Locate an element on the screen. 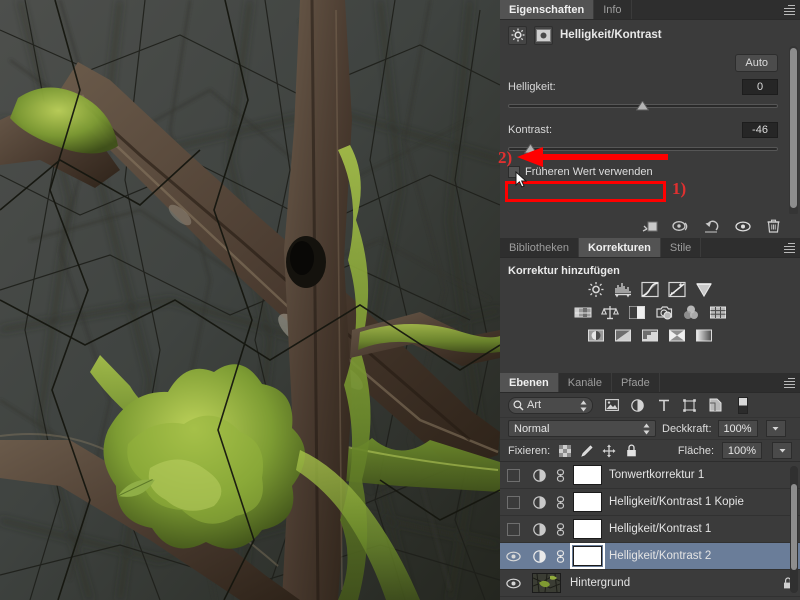  brightness-slider-thumb is located at coordinates (642, 106).